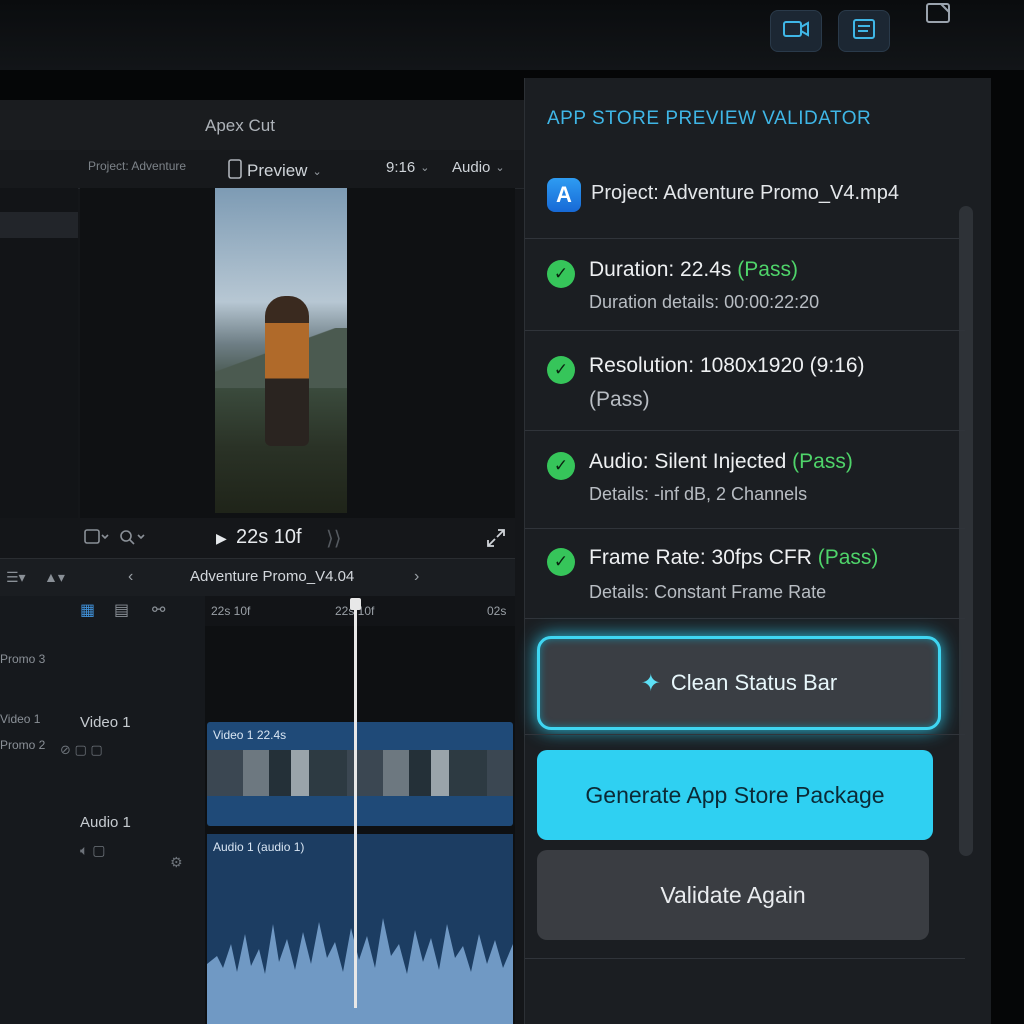  What do you see at coordinates (39, 225) in the screenshot?
I see `sidebar-row` at bounding box center [39, 225].